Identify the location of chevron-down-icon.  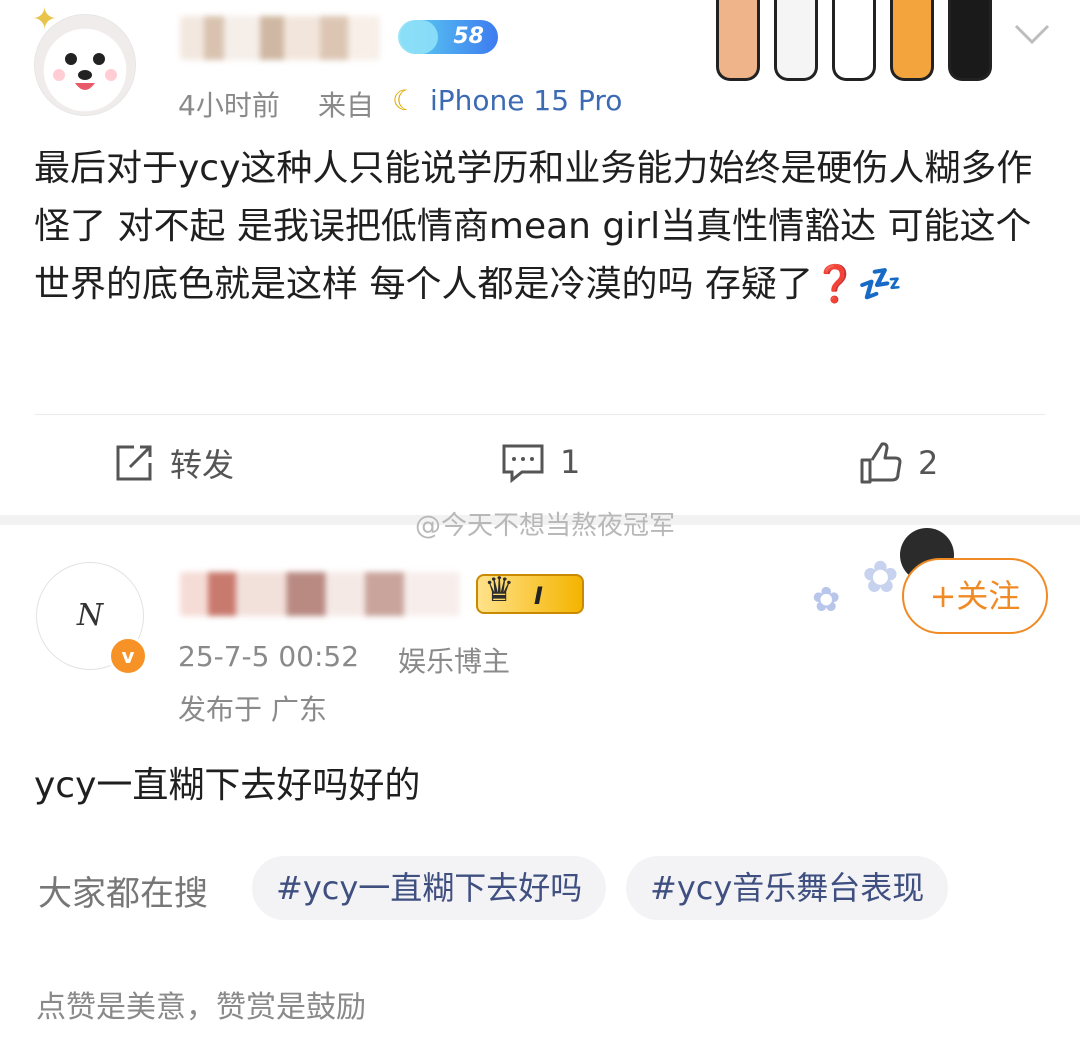
(1032, 37).